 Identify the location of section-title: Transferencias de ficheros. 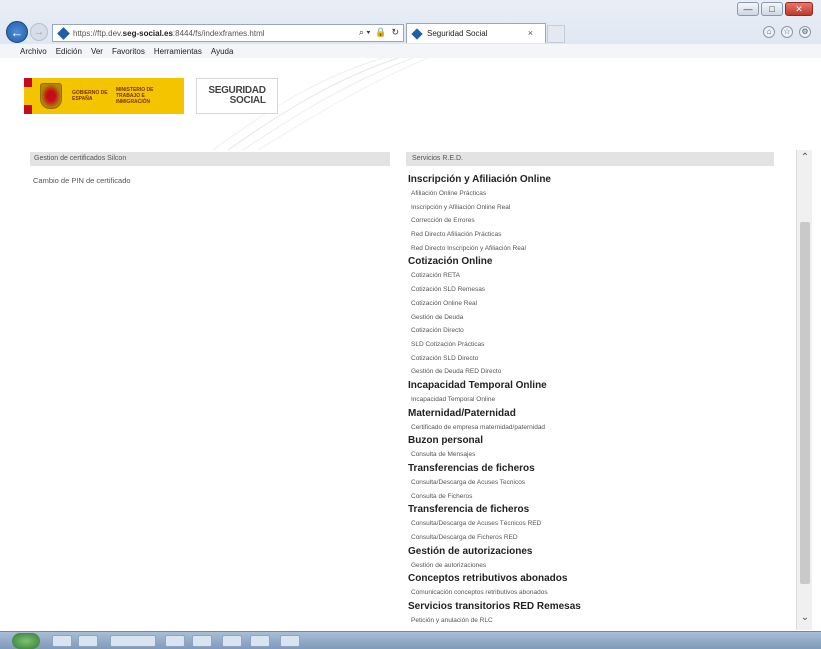
(471, 468).